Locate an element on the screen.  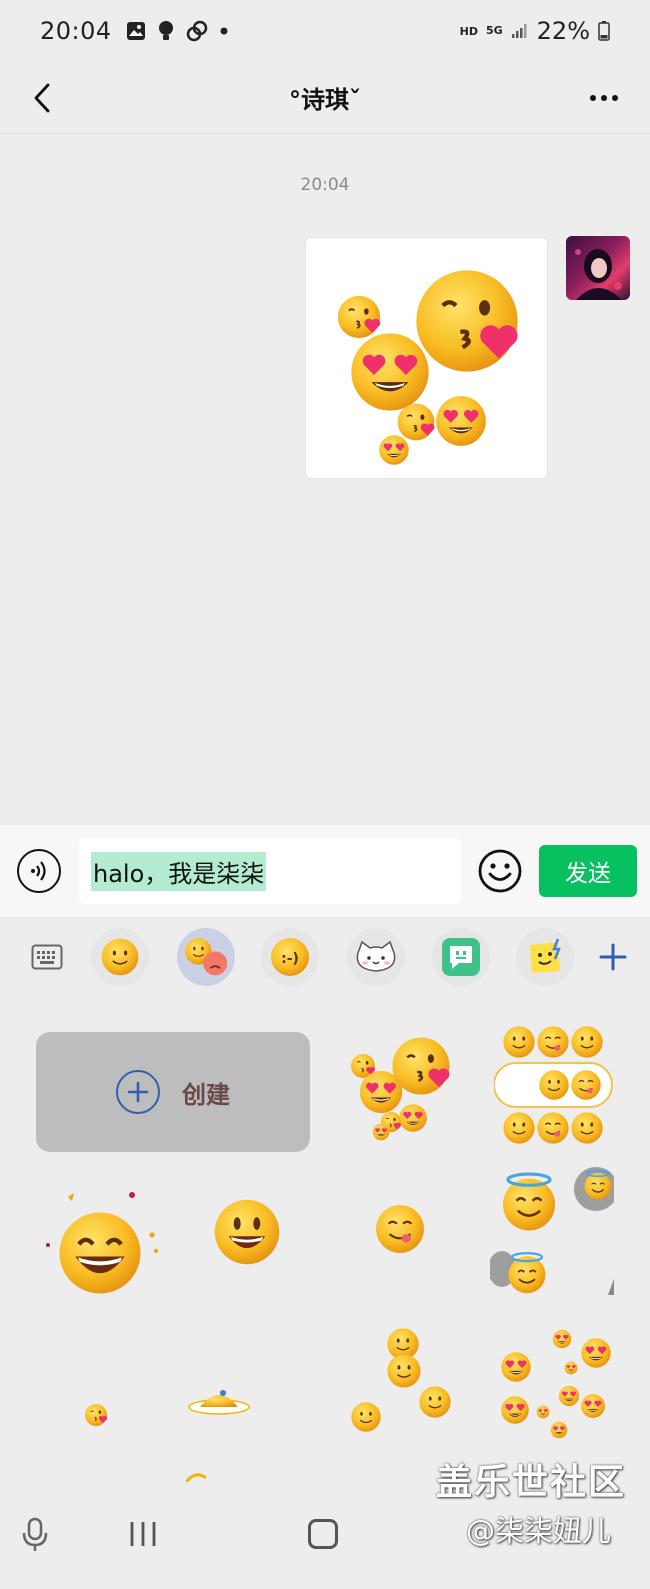
create-sticker-button: 创建 is located at coordinates (173, 1092).